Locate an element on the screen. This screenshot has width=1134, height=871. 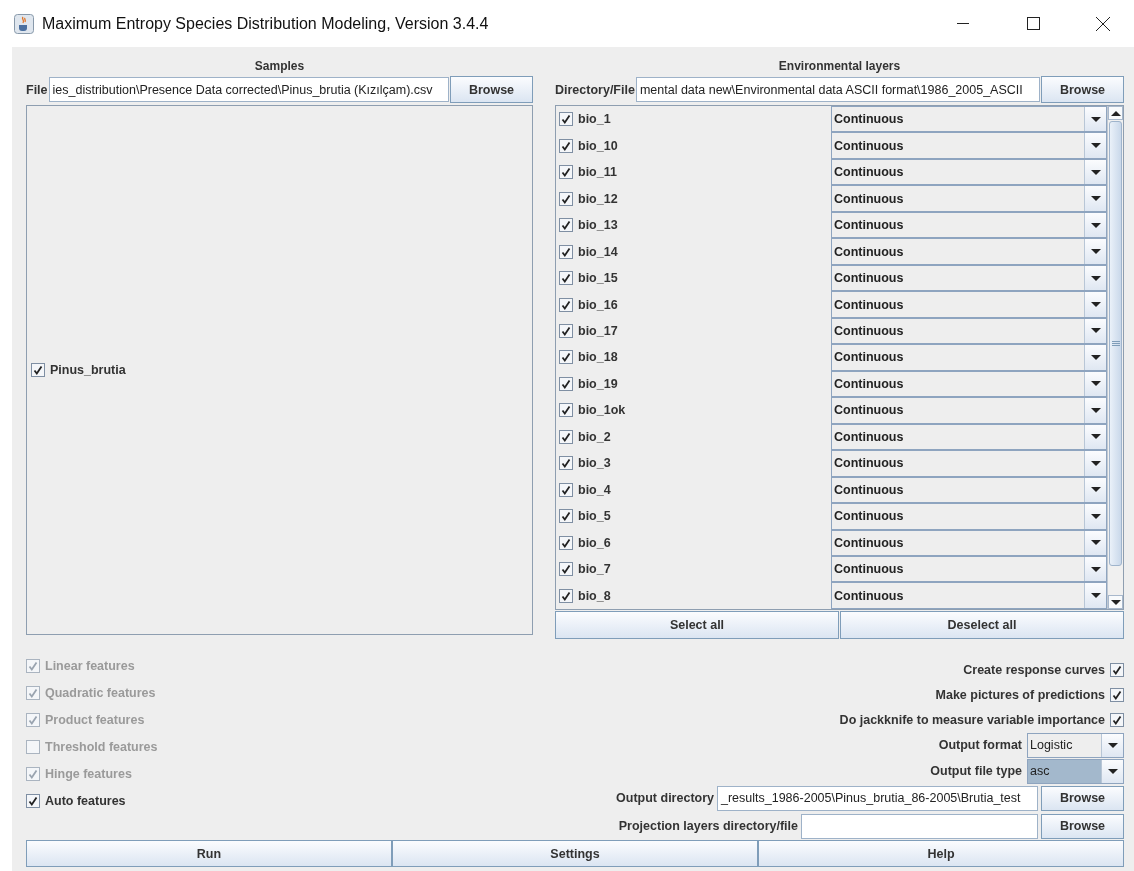
layer-name: bio_18 is located at coordinates (598, 357).